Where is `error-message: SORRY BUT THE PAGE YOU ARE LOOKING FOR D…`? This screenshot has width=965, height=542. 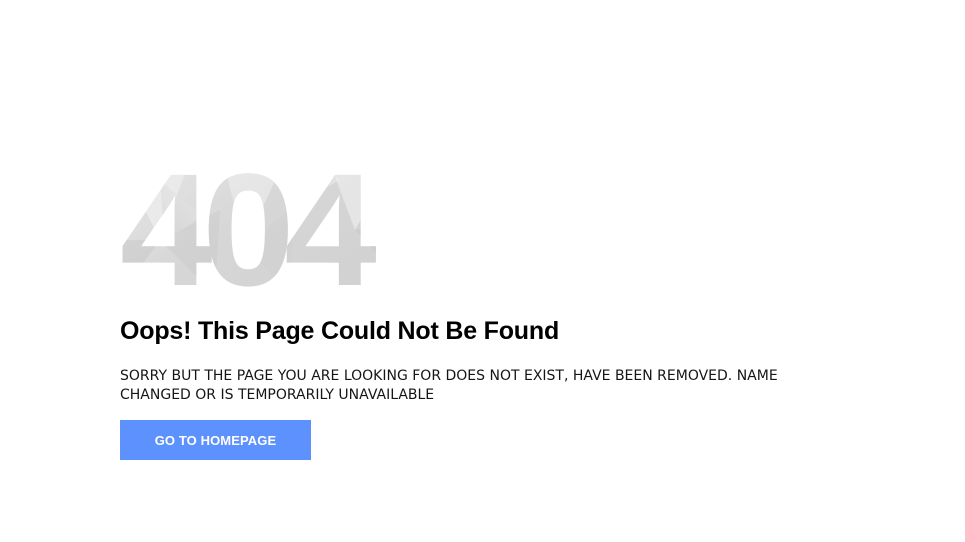 error-message: SORRY BUT THE PAGE YOU ARE LOOKING FOR D… is located at coordinates (449, 385).